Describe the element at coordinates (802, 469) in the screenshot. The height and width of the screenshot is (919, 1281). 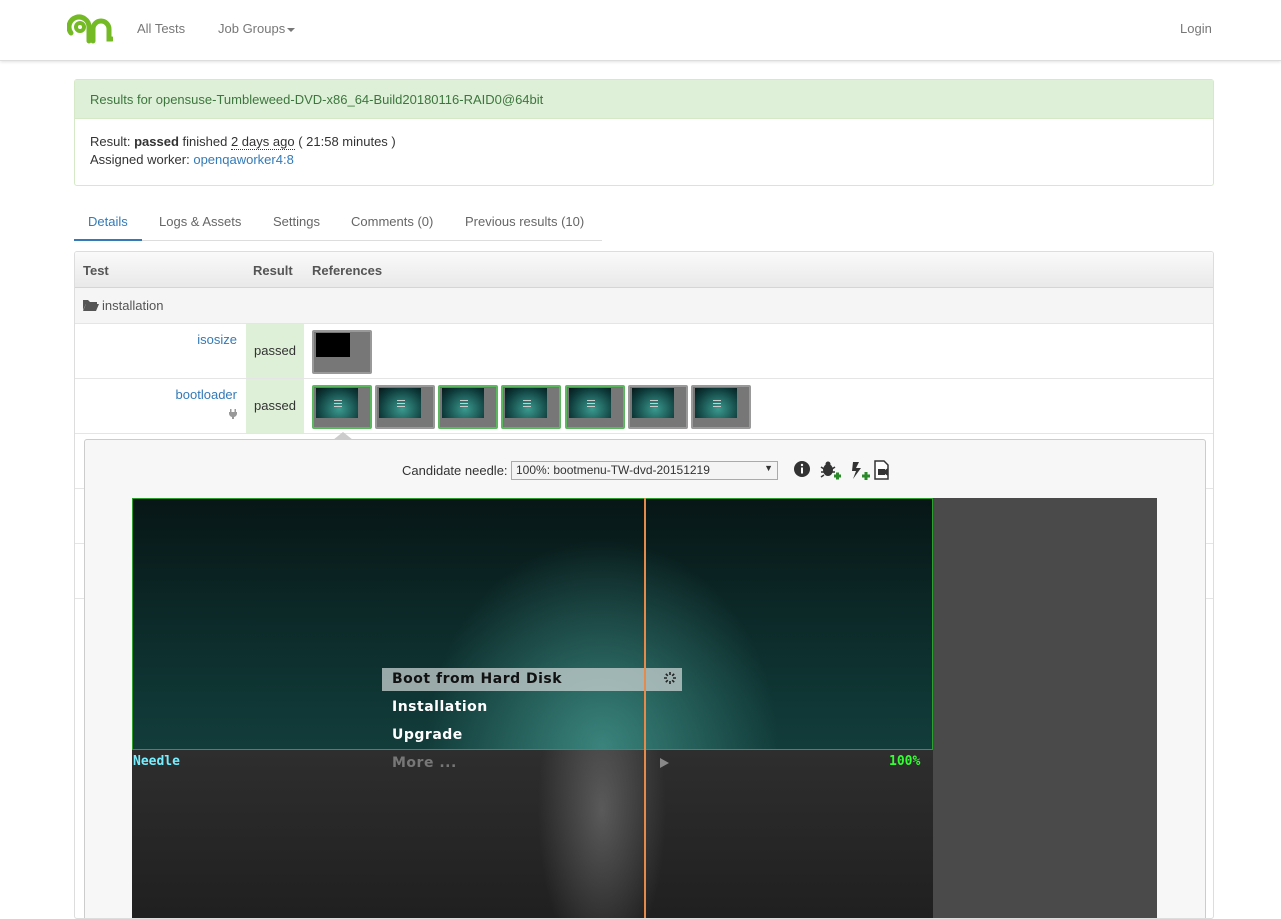
I see `info-icon` at that location.